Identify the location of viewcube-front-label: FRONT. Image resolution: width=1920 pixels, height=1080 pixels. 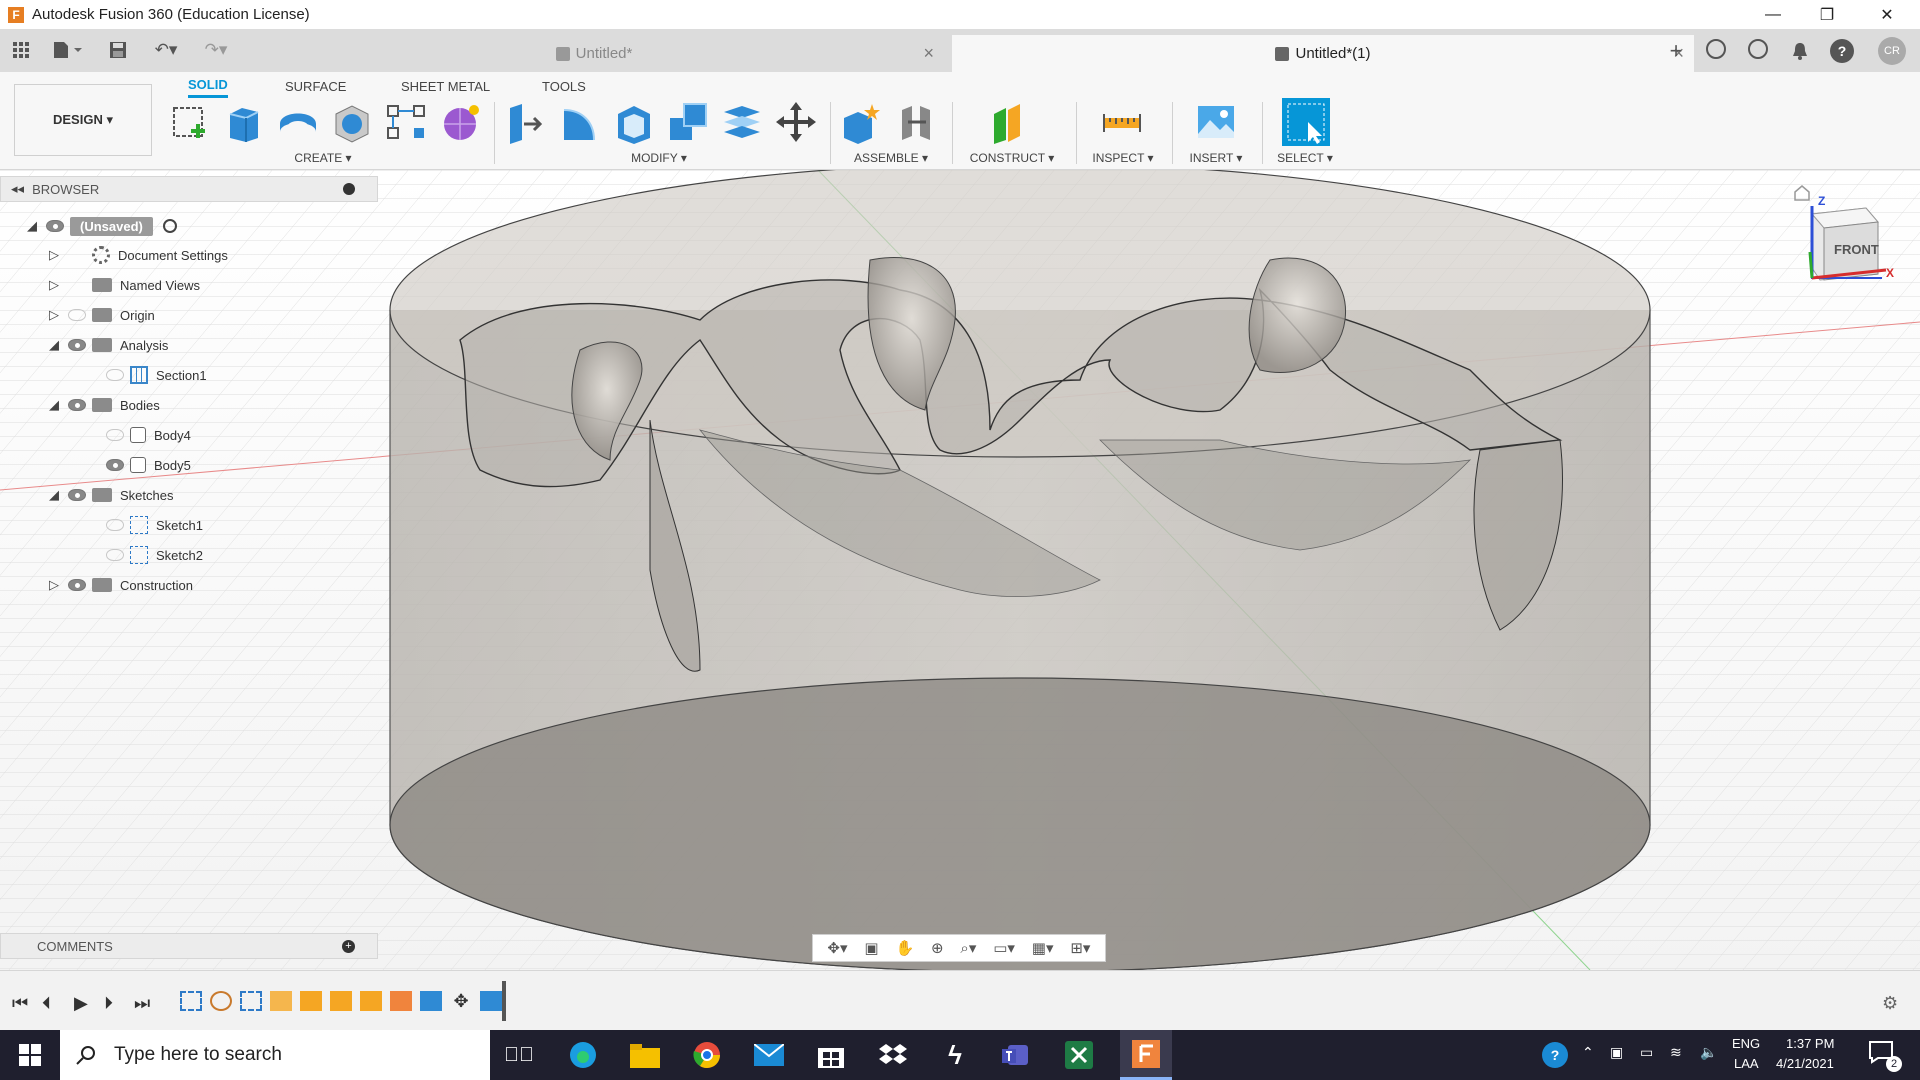
(1856, 249).